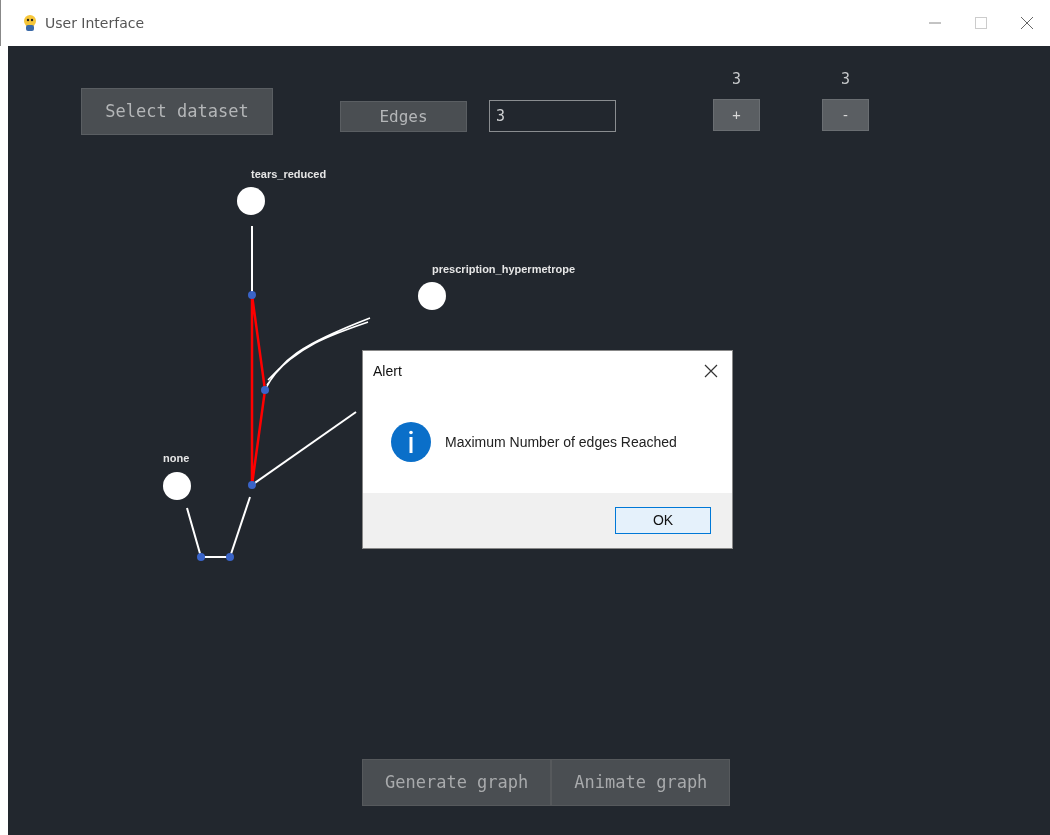  I want to click on action-button: Generate graph, so click(457, 782).